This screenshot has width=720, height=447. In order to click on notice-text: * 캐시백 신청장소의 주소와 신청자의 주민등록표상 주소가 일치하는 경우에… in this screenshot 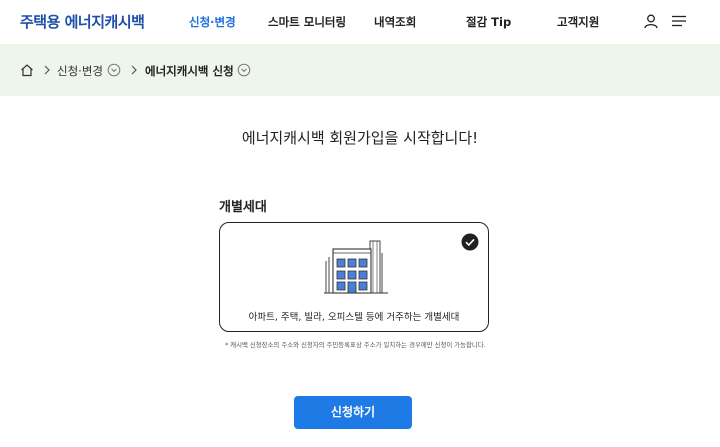, I will do `click(355, 345)`.